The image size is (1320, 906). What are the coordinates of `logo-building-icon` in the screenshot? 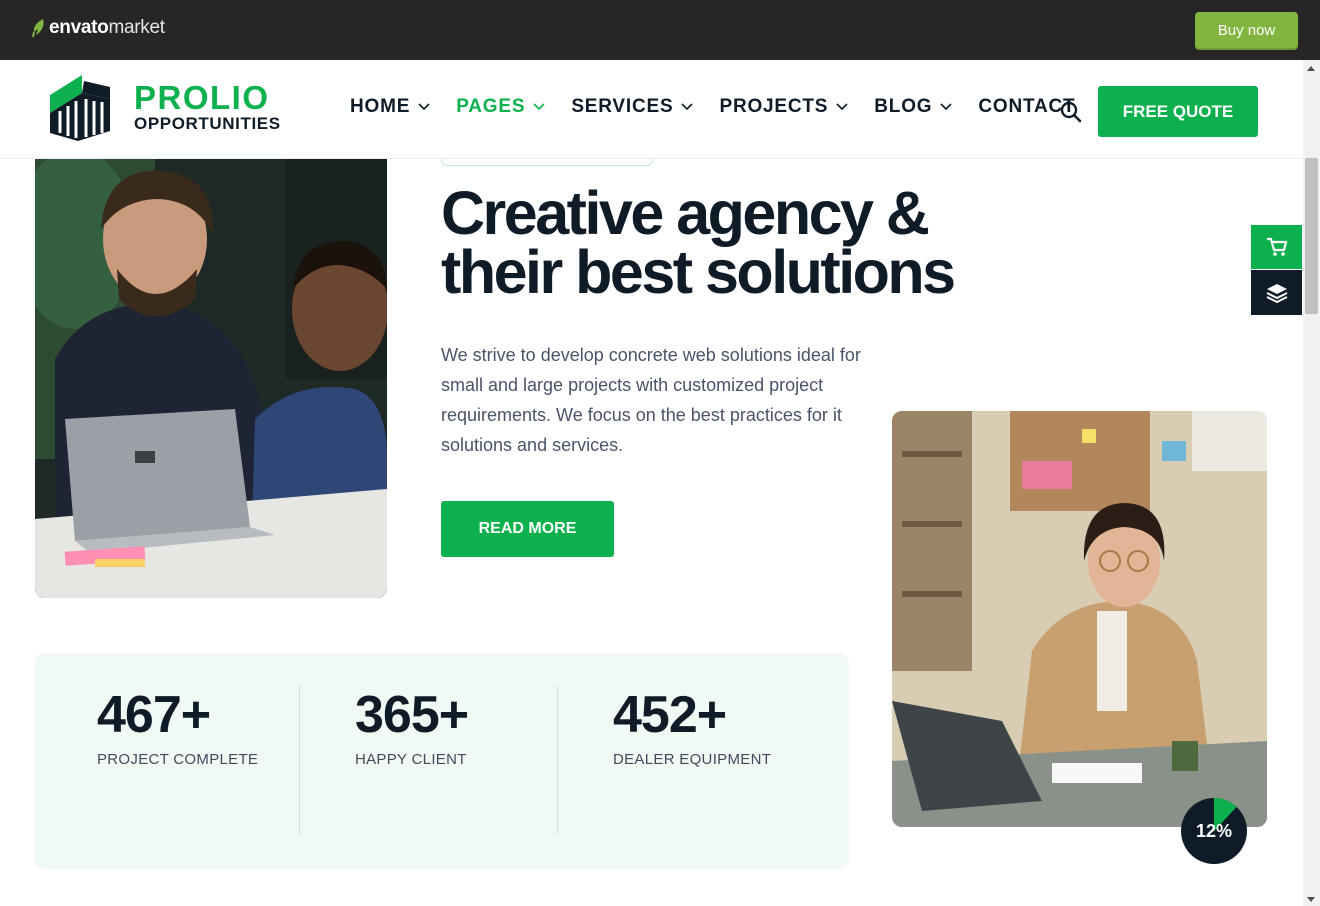 It's located at (80, 108).